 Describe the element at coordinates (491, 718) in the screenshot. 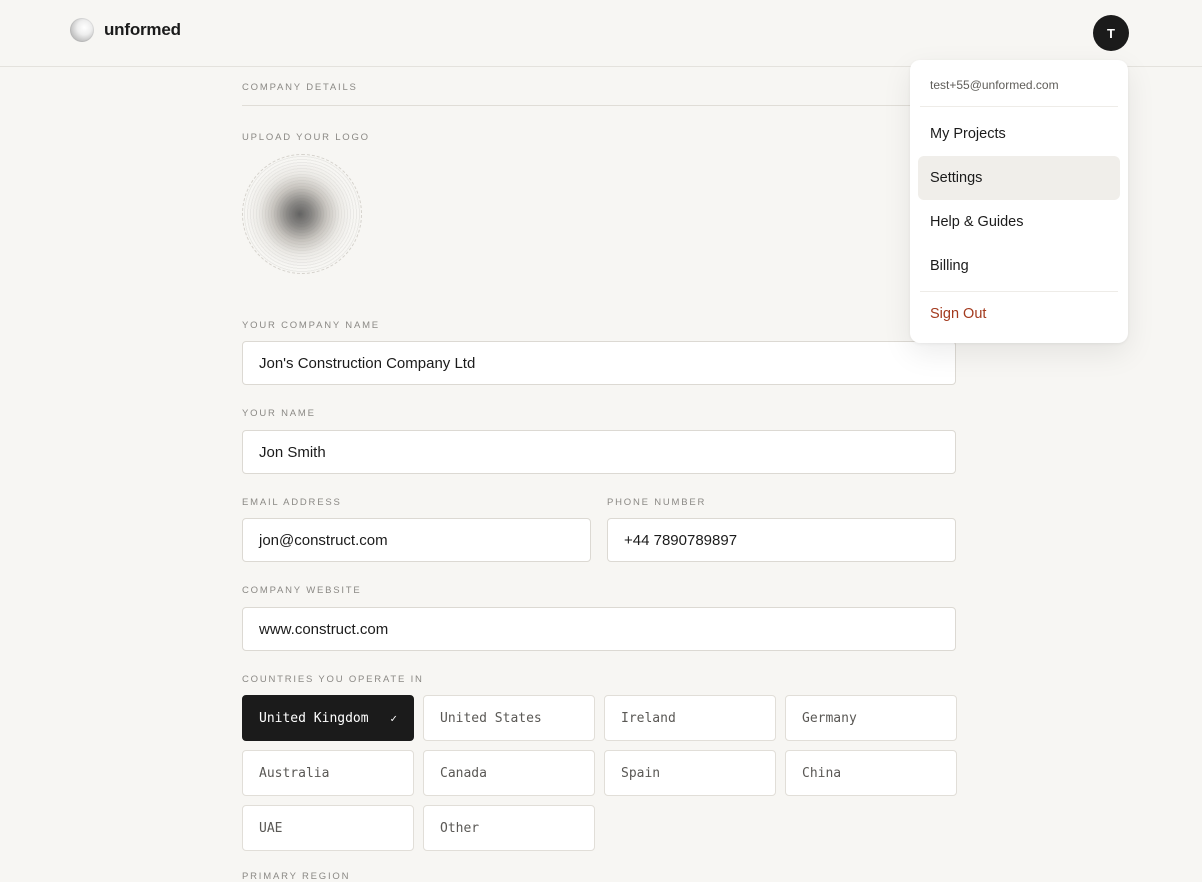

I see `country-chip-label: United States` at that location.